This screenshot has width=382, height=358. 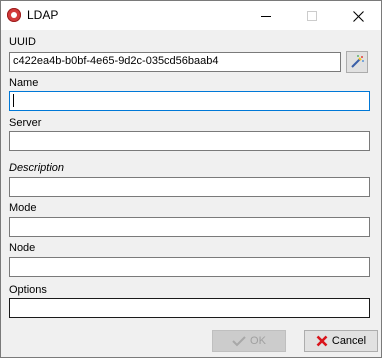 I want to click on uuid-label: UUID, so click(x=22, y=42).